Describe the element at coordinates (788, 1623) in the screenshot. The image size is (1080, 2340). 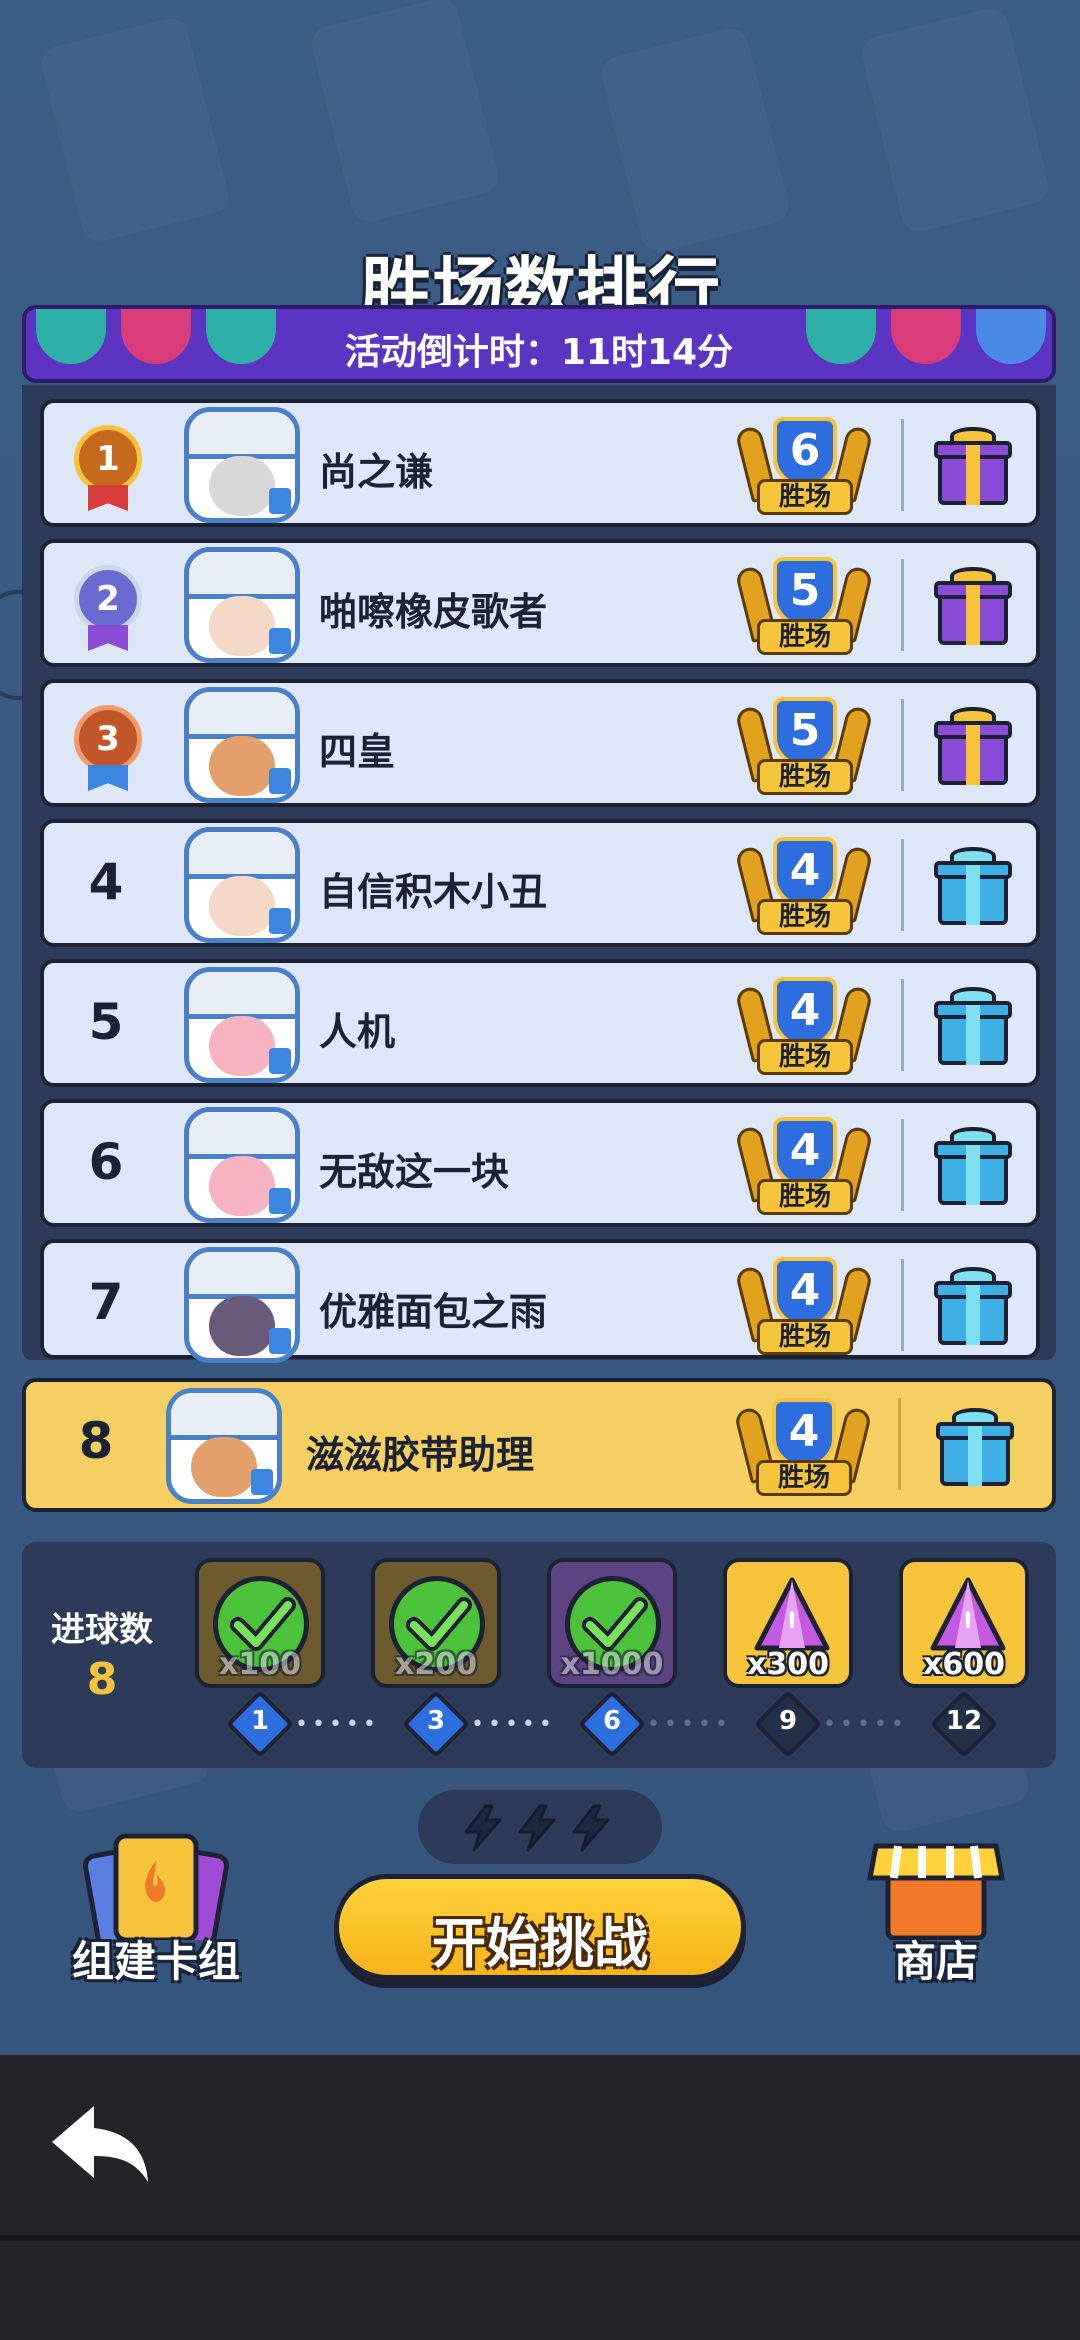
I see `reward-card: Ix300` at that location.